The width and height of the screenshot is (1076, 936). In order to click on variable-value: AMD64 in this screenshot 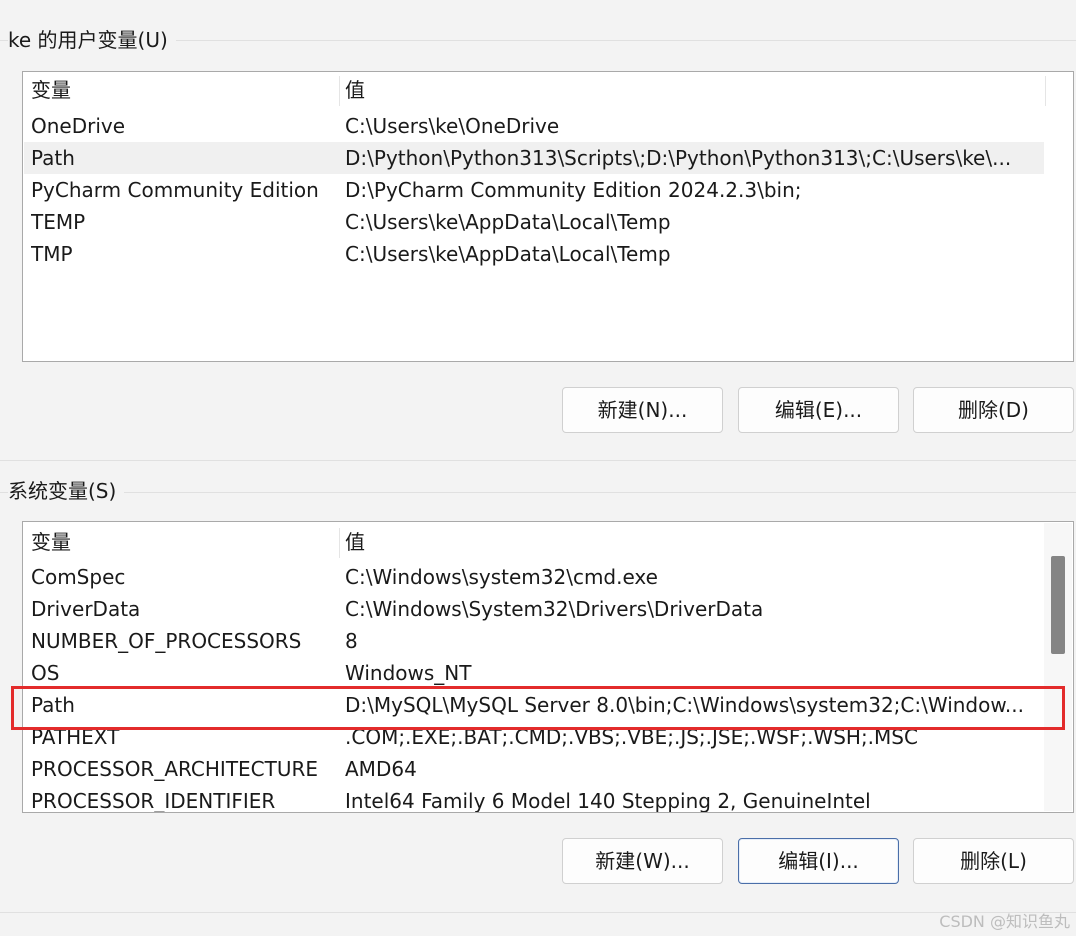, I will do `click(381, 769)`.